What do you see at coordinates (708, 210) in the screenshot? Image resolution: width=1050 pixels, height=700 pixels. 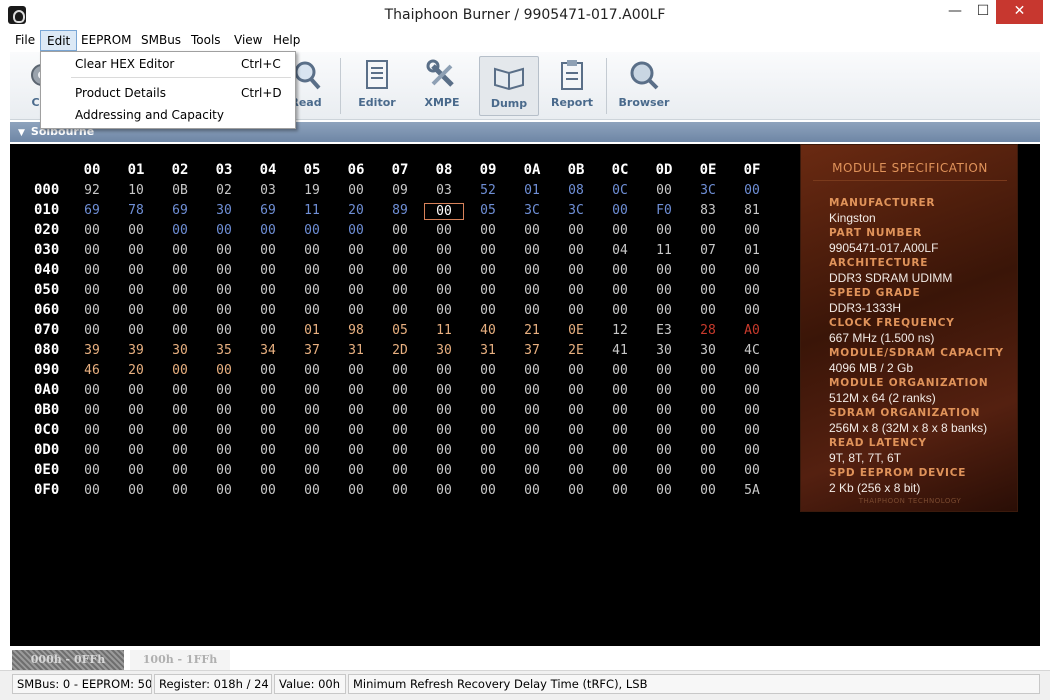 I see `hex-cell: 83` at bounding box center [708, 210].